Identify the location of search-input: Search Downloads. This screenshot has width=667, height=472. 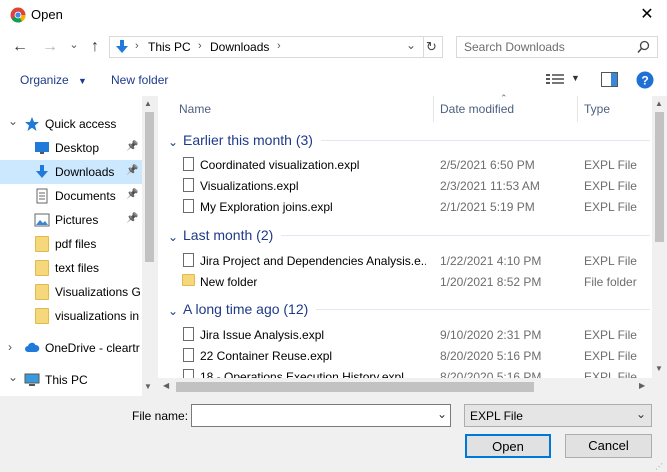
(514, 47).